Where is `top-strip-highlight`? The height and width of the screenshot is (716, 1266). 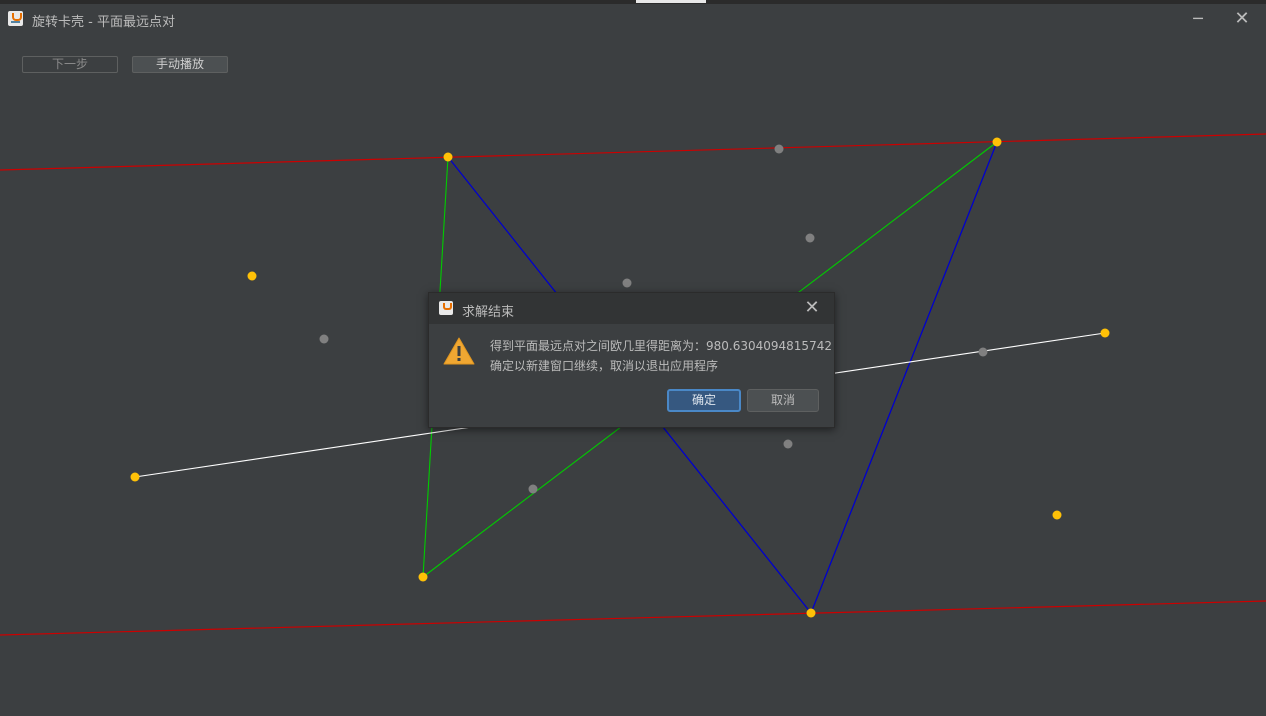 top-strip-highlight is located at coordinates (671, 1).